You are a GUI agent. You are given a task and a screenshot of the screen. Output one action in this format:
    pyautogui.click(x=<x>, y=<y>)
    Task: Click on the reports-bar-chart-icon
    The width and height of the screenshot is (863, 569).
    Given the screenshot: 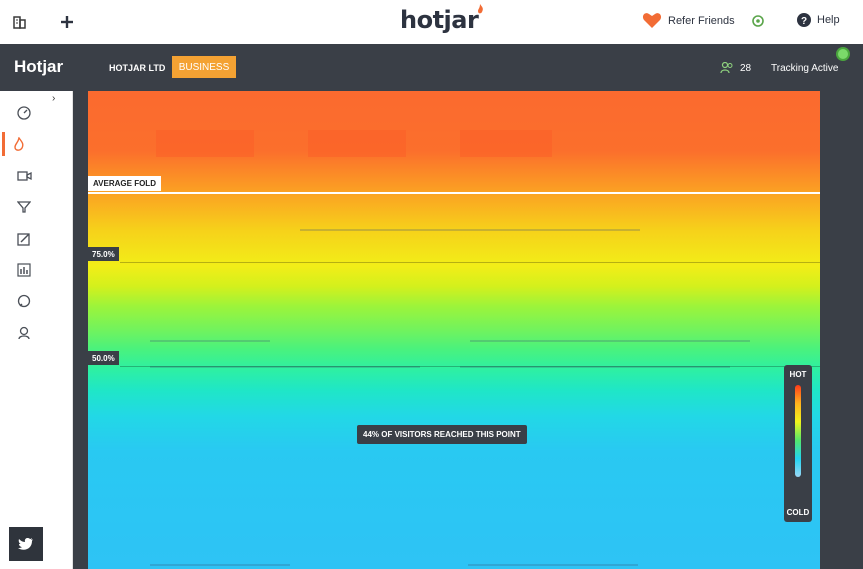 What is the action you would take?
    pyautogui.click(x=24, y=270)
    